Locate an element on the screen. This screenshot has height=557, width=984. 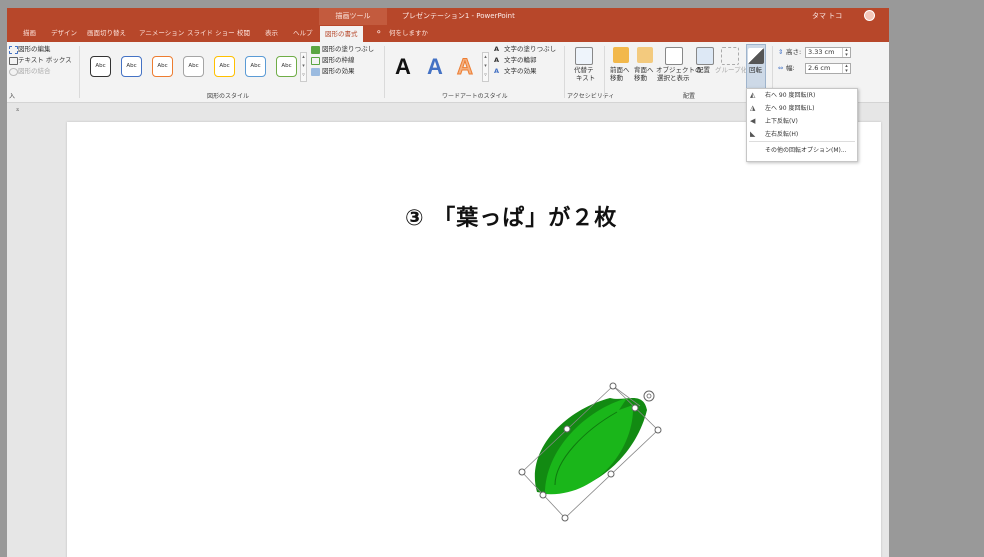
tab-animations: アニメーション is located at coordinates (161, 33).